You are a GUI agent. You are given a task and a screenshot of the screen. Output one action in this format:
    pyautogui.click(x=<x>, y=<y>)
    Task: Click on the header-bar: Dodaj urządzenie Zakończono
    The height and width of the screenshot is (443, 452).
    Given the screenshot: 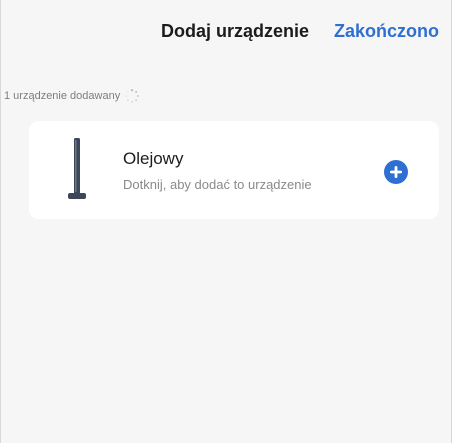 What is the action you would take?
    pyautogui.click(x=226, y=32)
    